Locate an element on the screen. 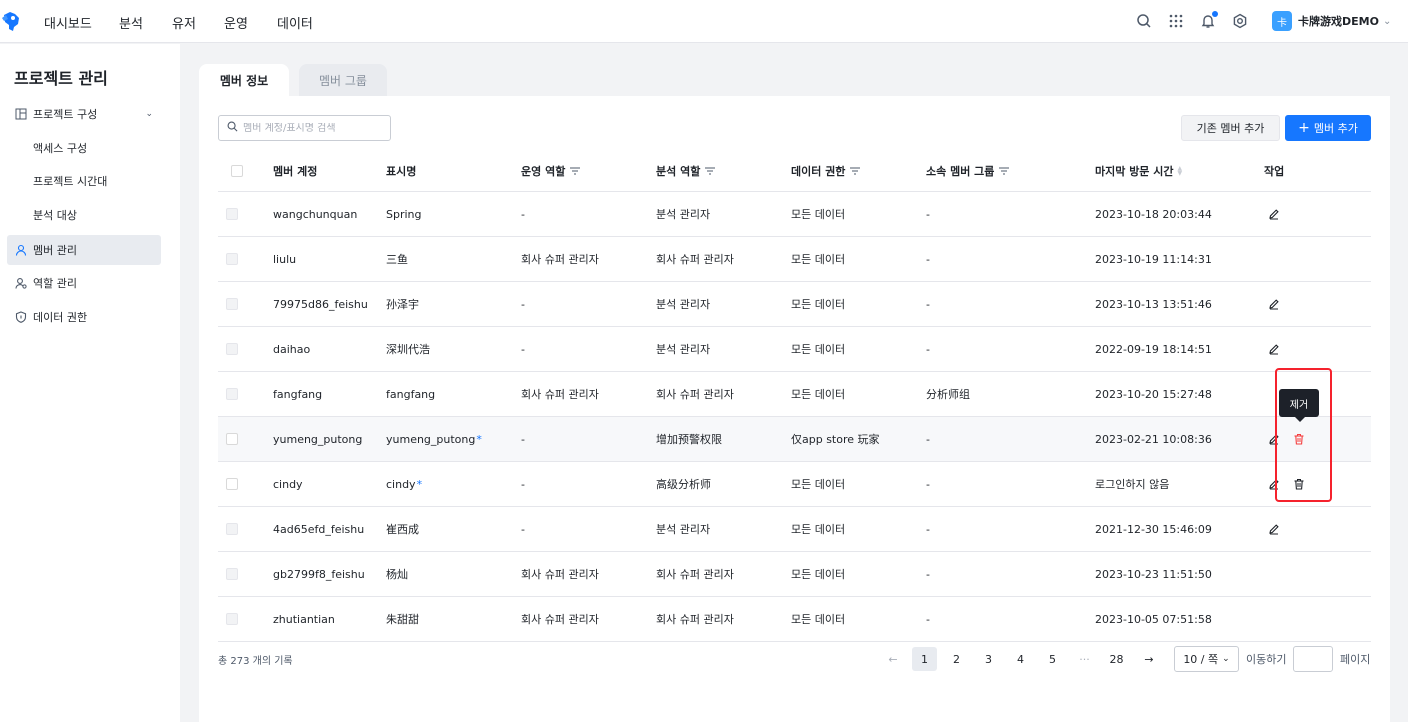 The image size is (1408, 722). pagination-page: 3 is located at coordinates (988, 659).